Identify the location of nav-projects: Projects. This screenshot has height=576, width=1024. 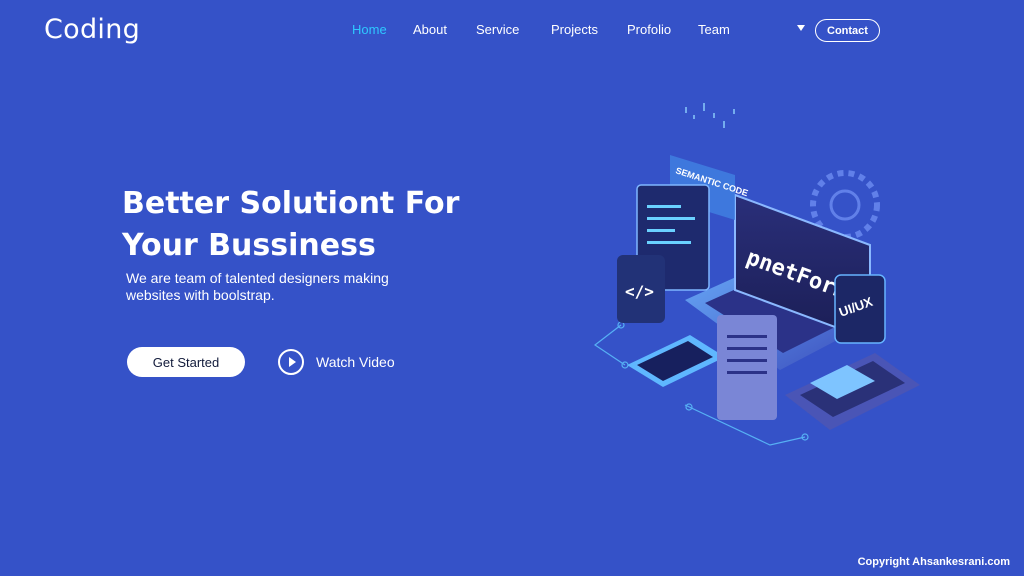
(574, 29).